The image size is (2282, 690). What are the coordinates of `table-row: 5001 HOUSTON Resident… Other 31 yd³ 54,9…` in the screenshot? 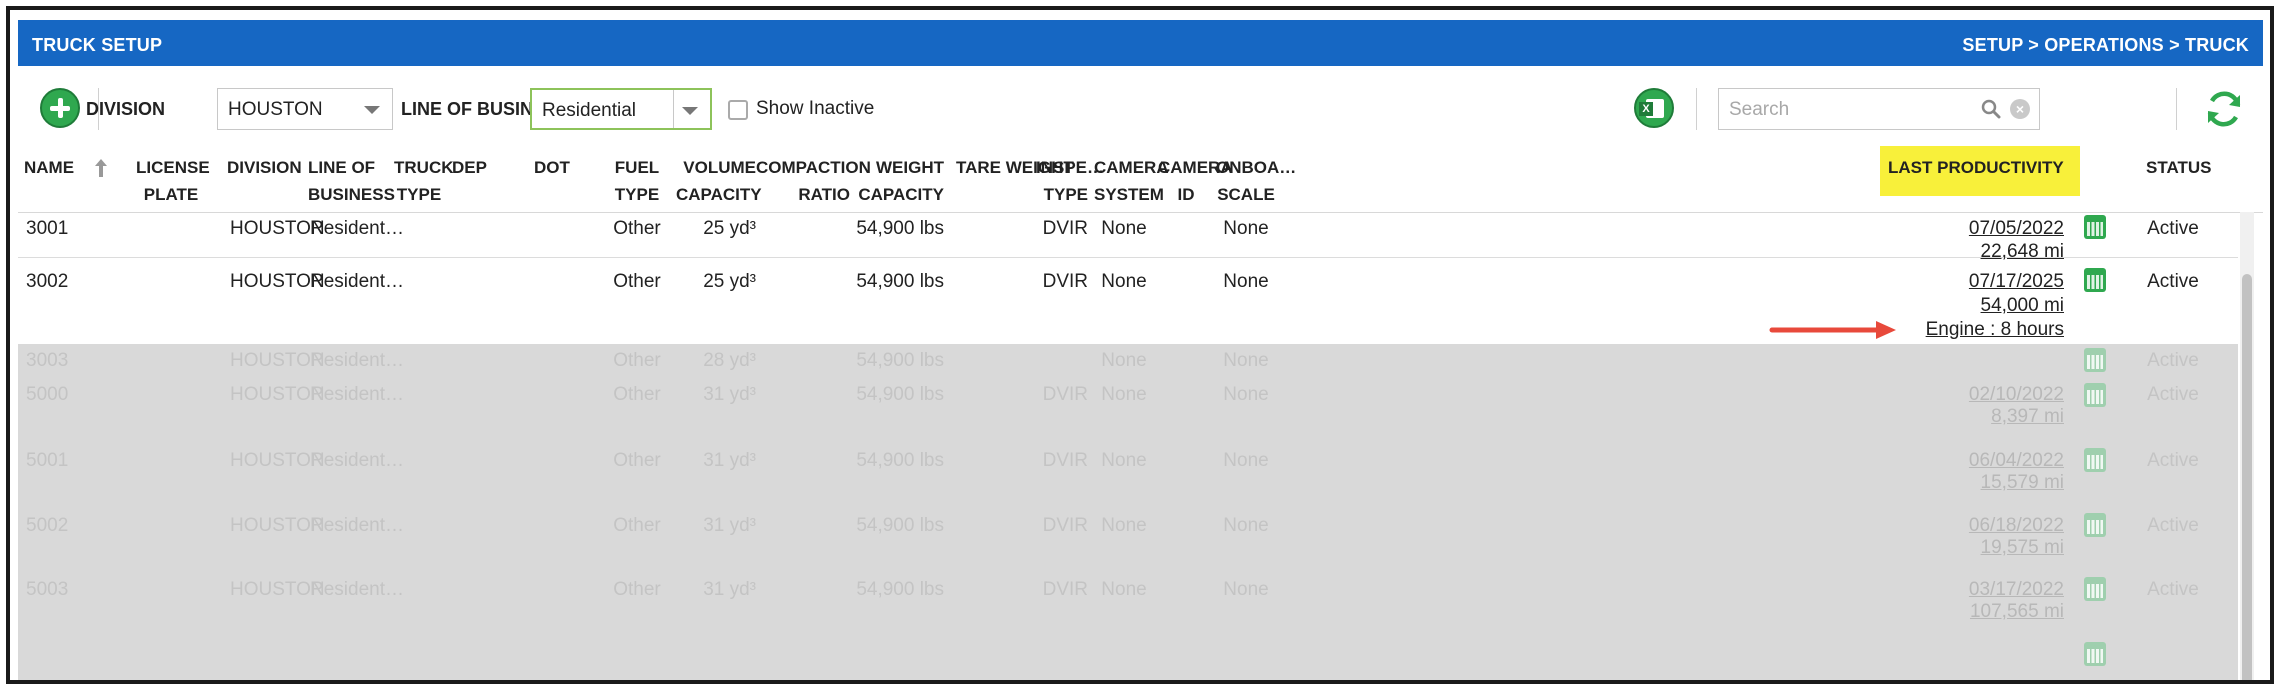 It's located at (1128, 477).